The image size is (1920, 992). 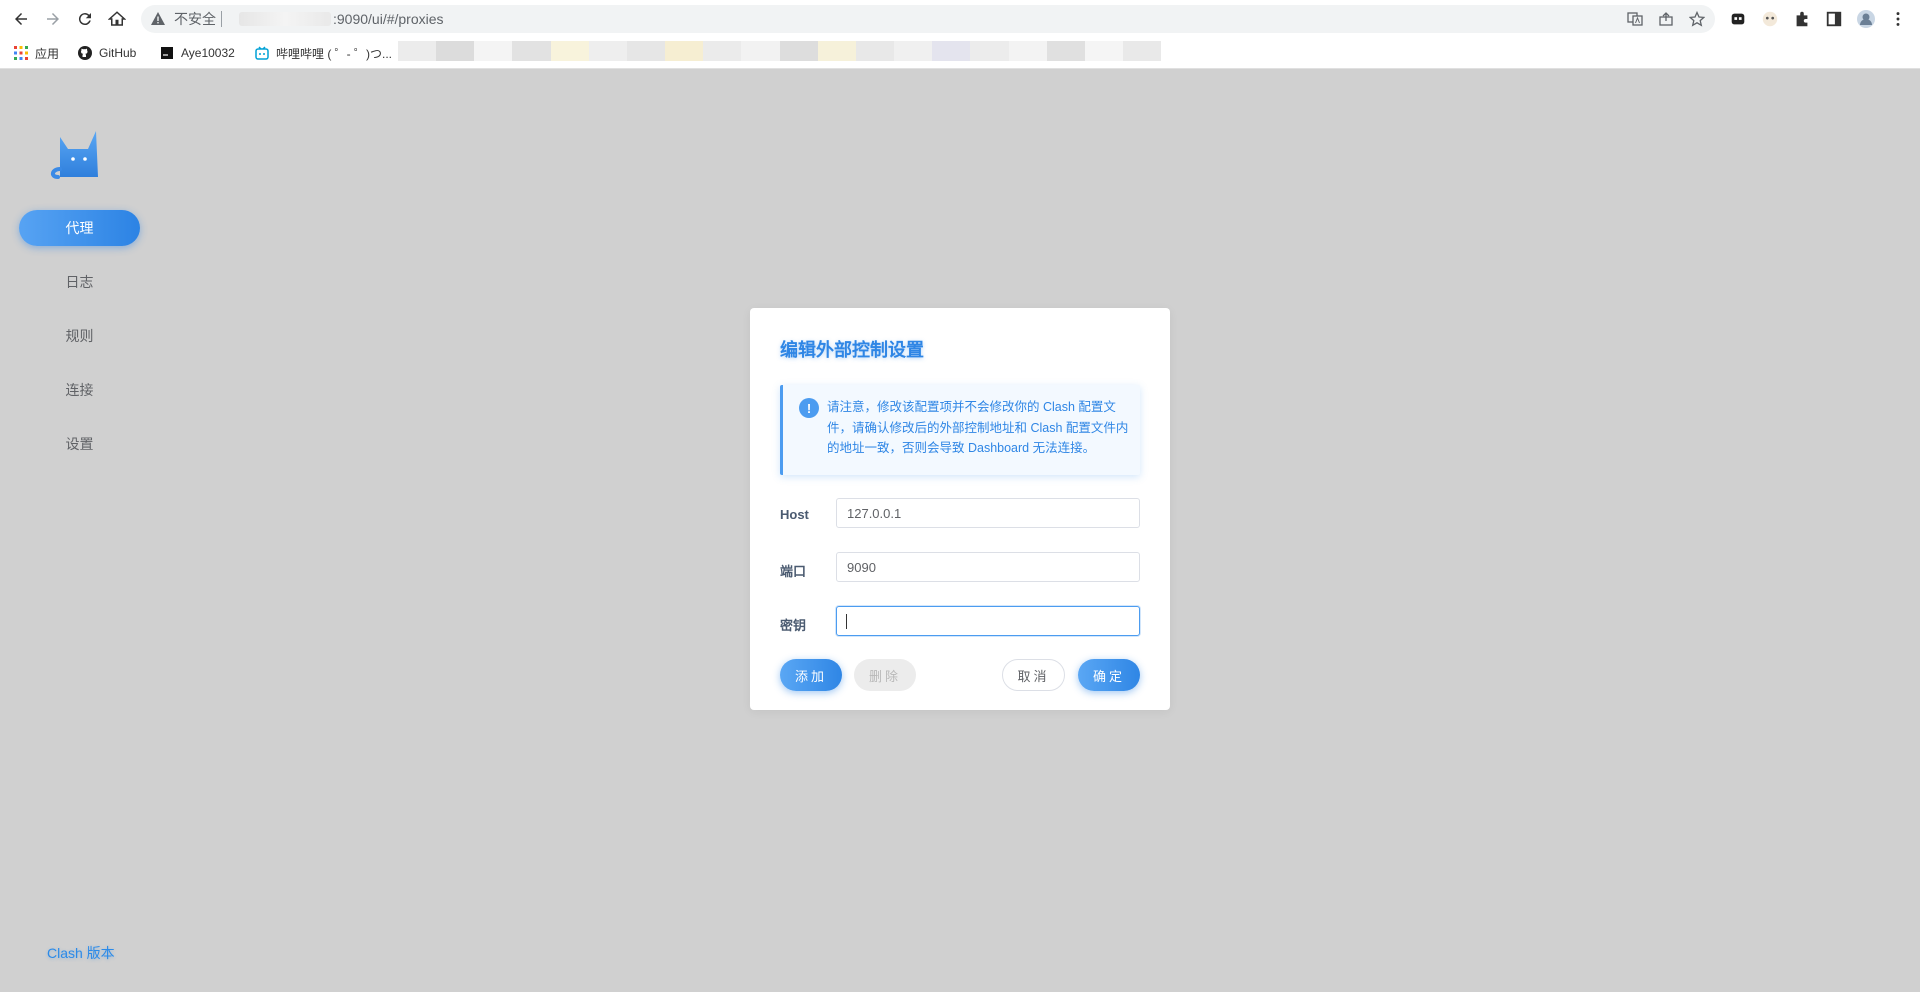 I want to click on omnibox-divider, so click(x=221, y=19).